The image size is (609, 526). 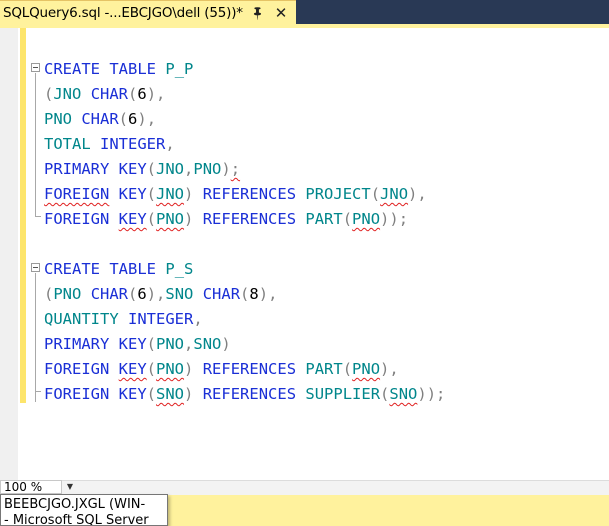 I want to click on code-line-4: TOTAL INTEGER,, so click(x=109, y=144).